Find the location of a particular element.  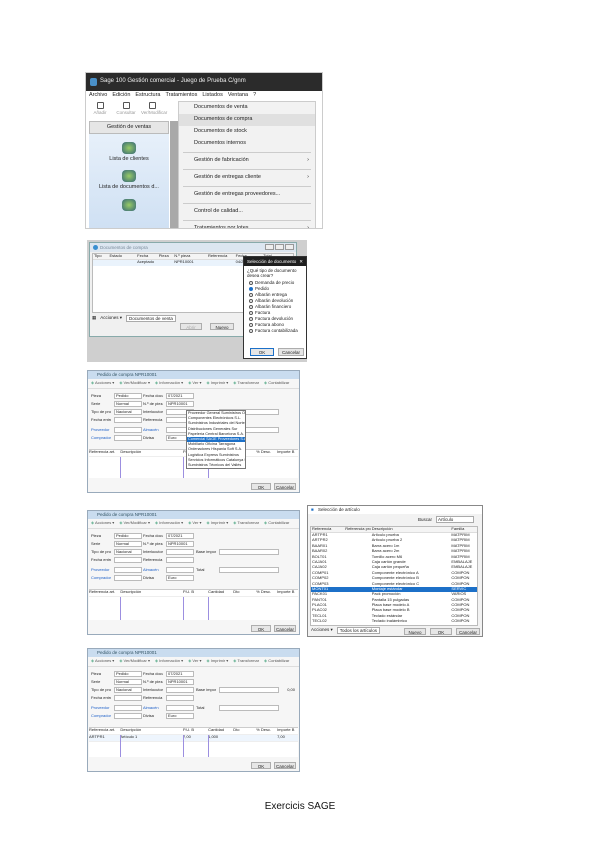

dropdown-option: Distribuciones Generales Sur is located at coordinates (216, 429).